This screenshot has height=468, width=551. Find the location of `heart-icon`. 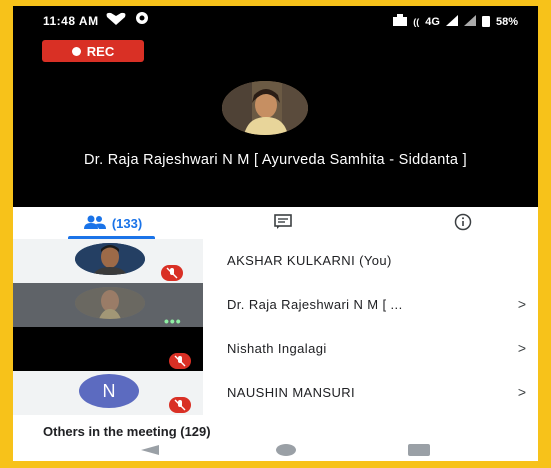

heart-icon is located at coordinates (116, 20).